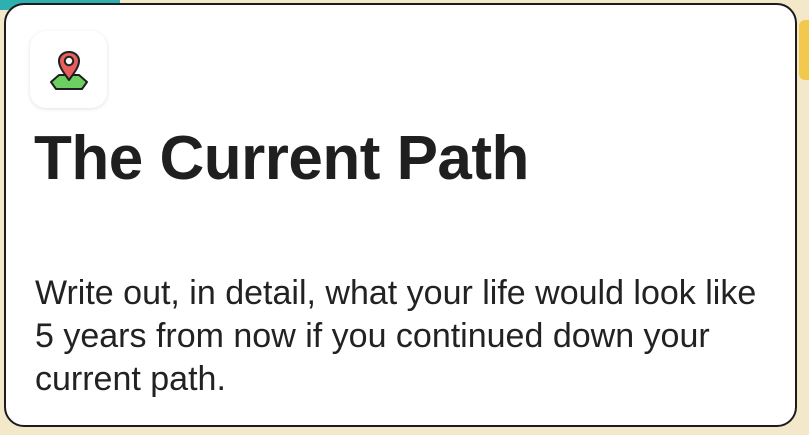 The image size is (809, 435). Describe the element at coordinates (804, 50) in the screenshot. I see `background-accent-yellow` at that location.